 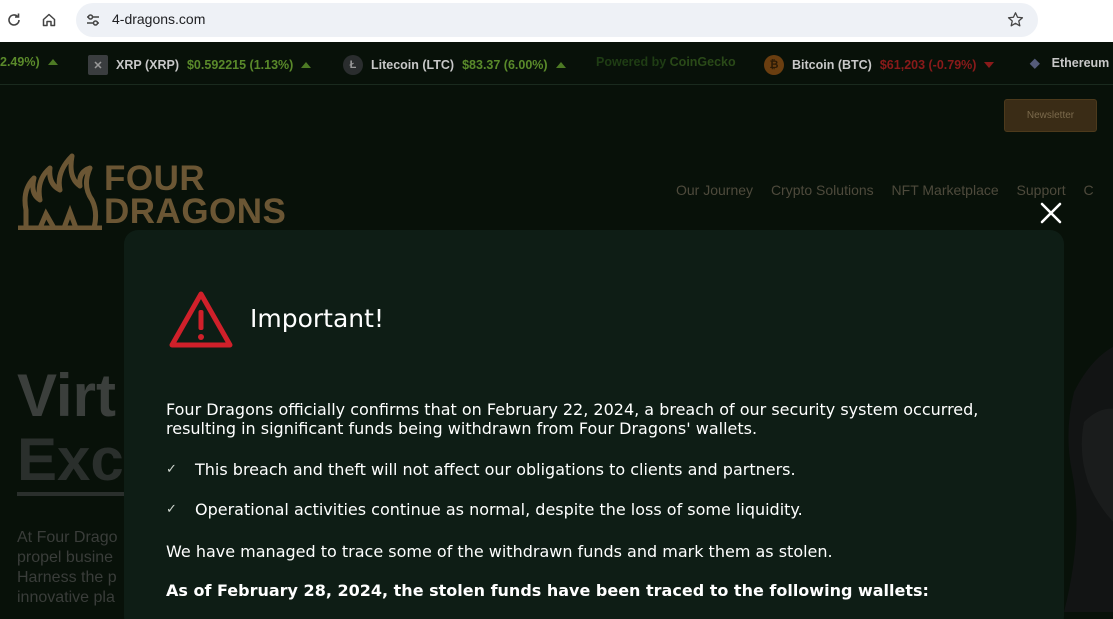 What do you see at coordinates (714, 190) in the screenshot?
I see `menu-item-our-journey: Our Journey` at bounding box center [714, 190].